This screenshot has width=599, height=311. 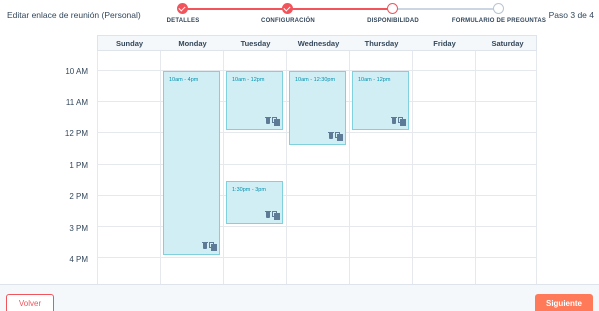 I want to click on hour-label: 1 PM, so click(x=78, y=165).